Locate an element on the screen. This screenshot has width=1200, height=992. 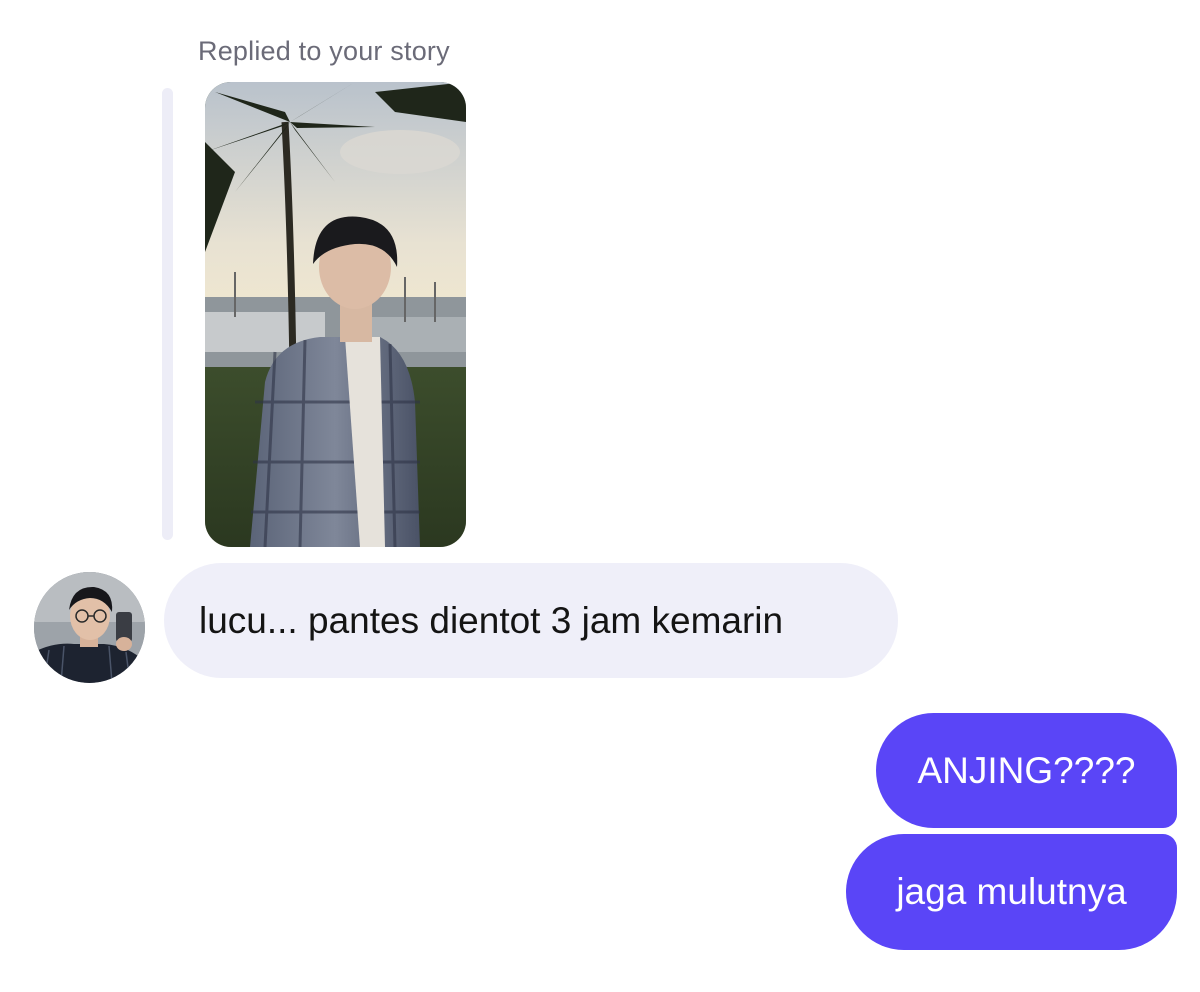
outgoing-message-bubble: jaga mulutnya is located at coordinates (1011, 892).